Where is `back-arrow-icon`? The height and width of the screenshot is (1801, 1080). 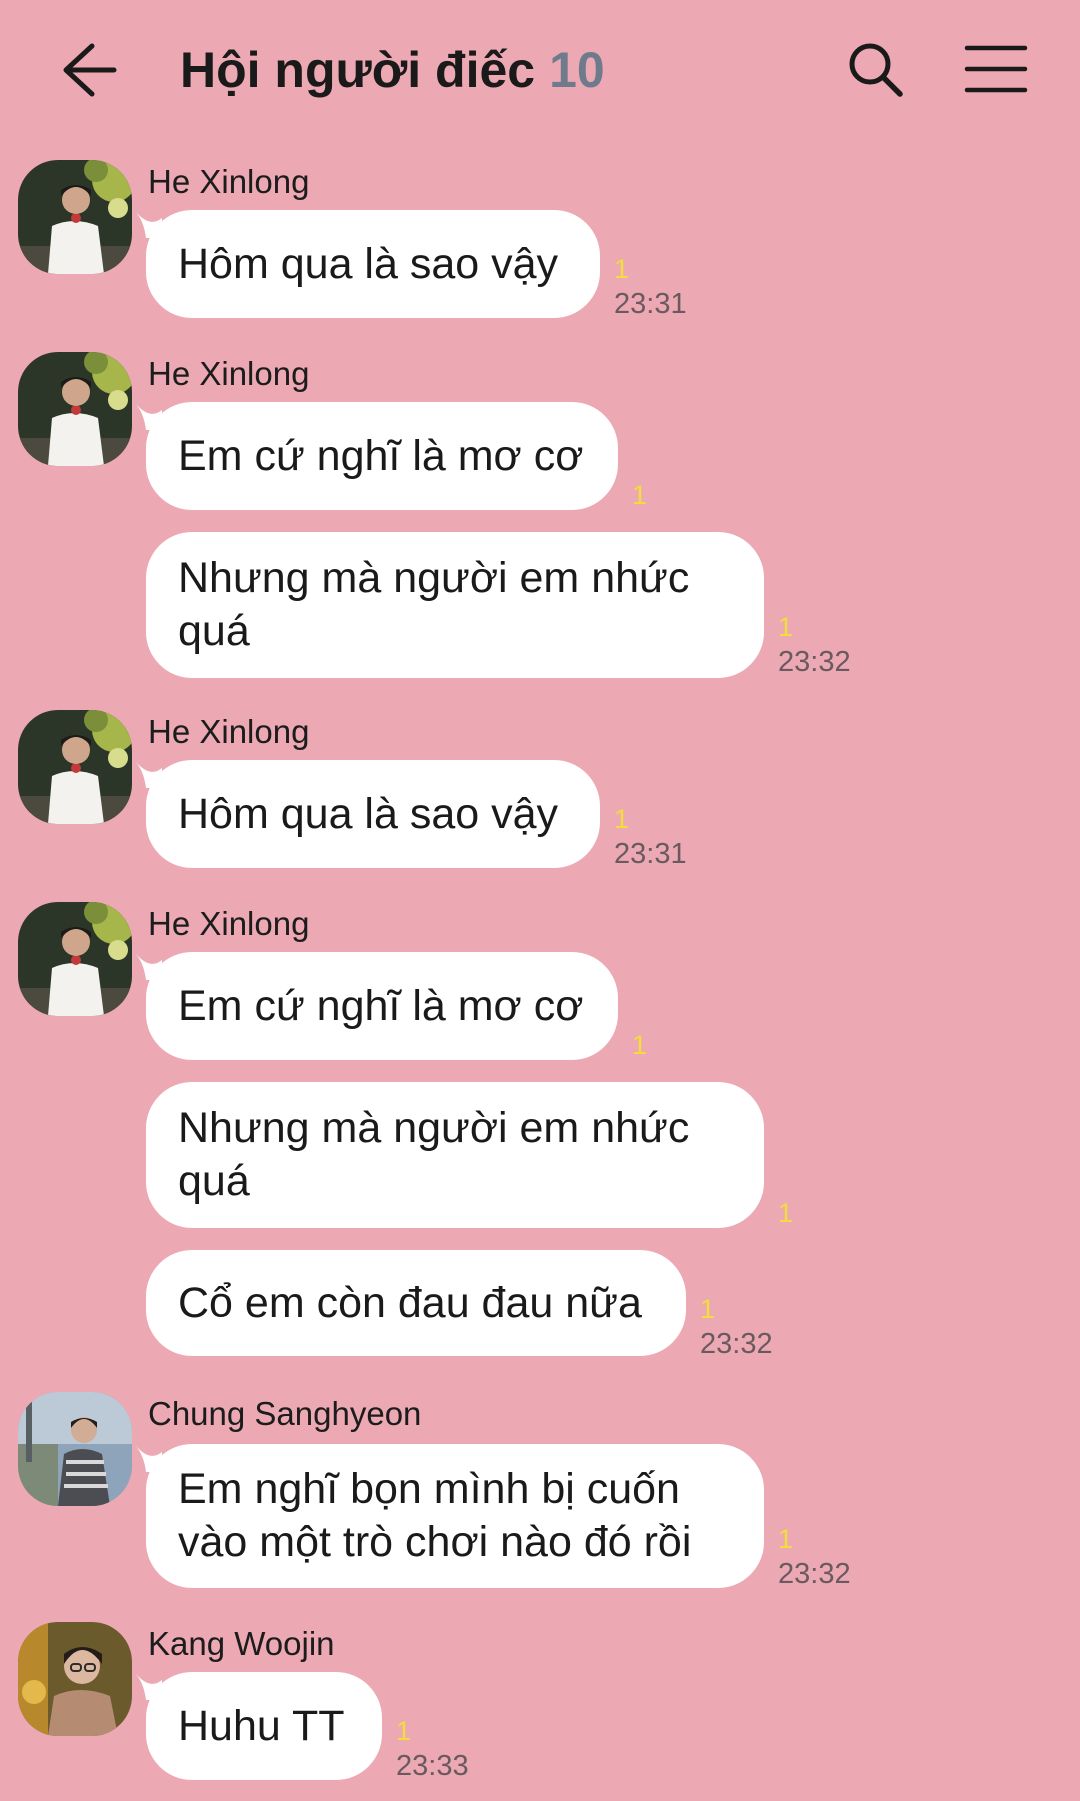
back-arrow-icon is located at coordinates (88, 70).